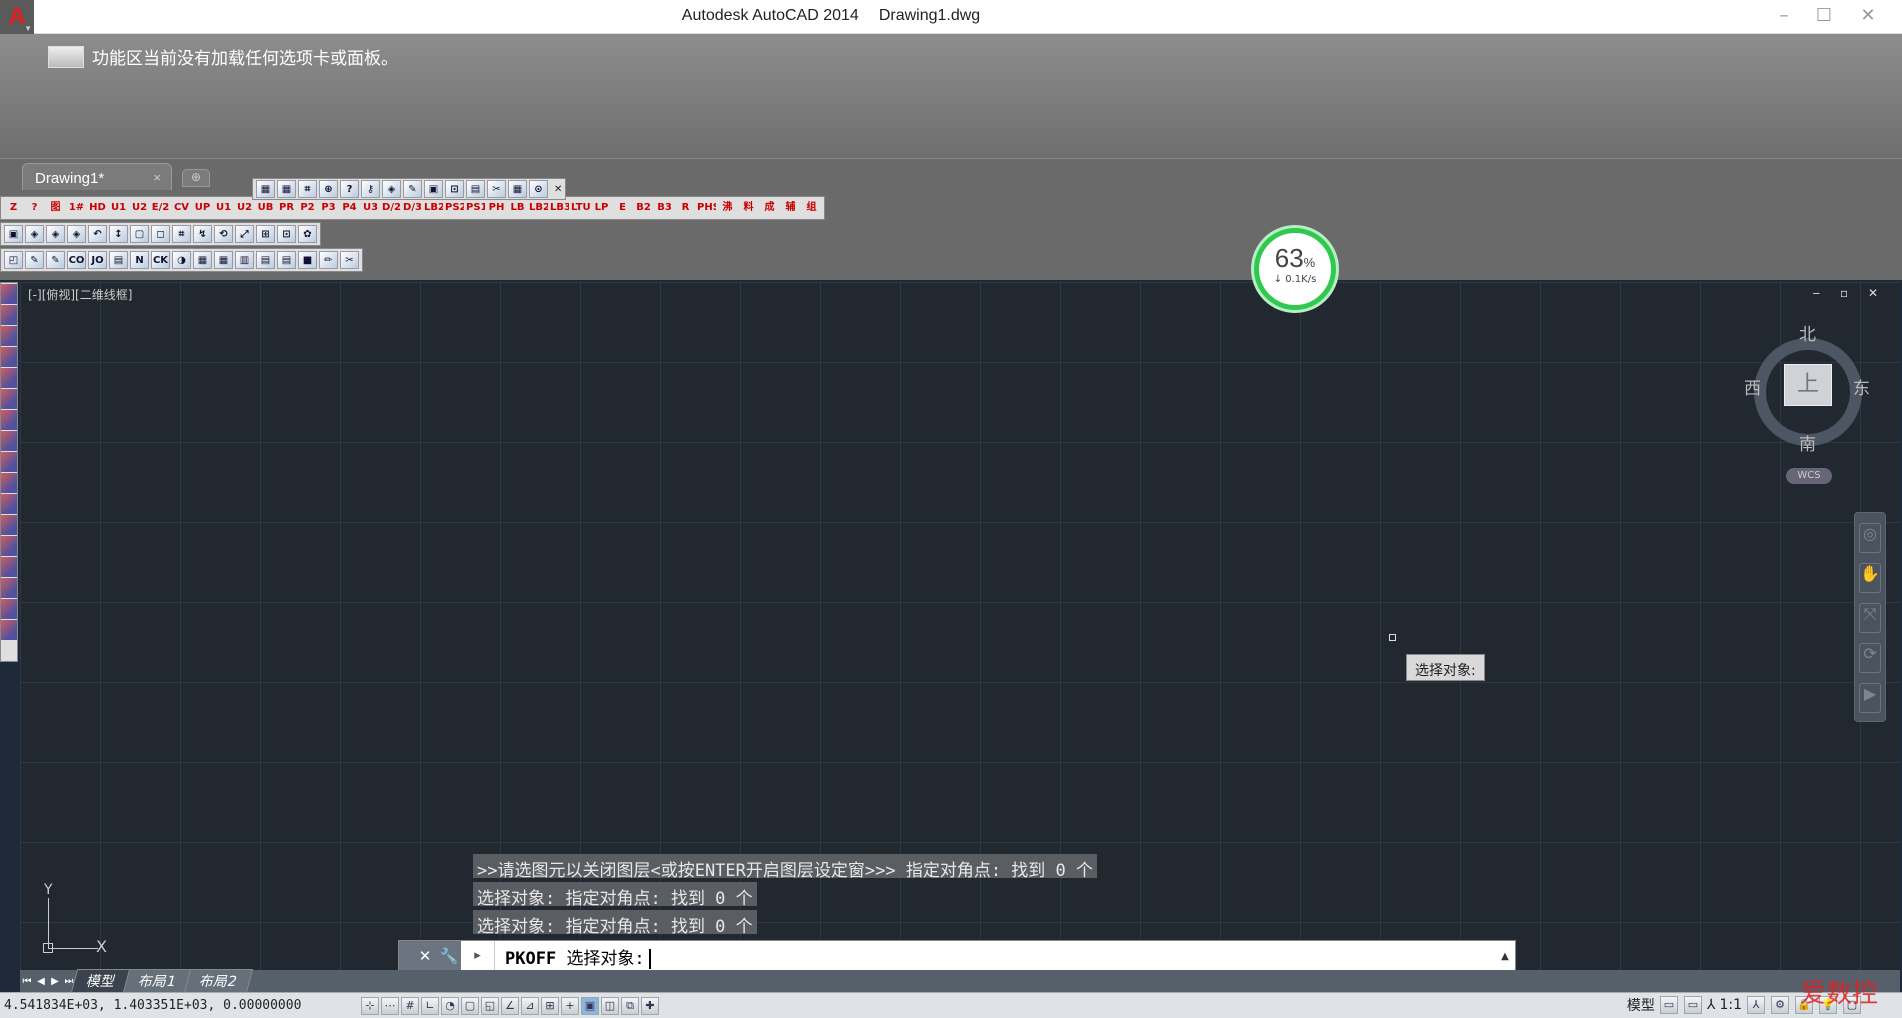 This screenshot has height=1018, width=1902. I want to click on viewcube-top-face: 上, so click(1808, 385).